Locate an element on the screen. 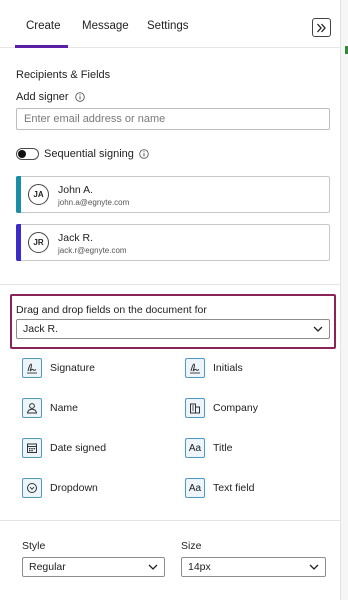 This screenshot has width=348, height=600. add-signer-label: Add signer is located at coordinates (50, 97).